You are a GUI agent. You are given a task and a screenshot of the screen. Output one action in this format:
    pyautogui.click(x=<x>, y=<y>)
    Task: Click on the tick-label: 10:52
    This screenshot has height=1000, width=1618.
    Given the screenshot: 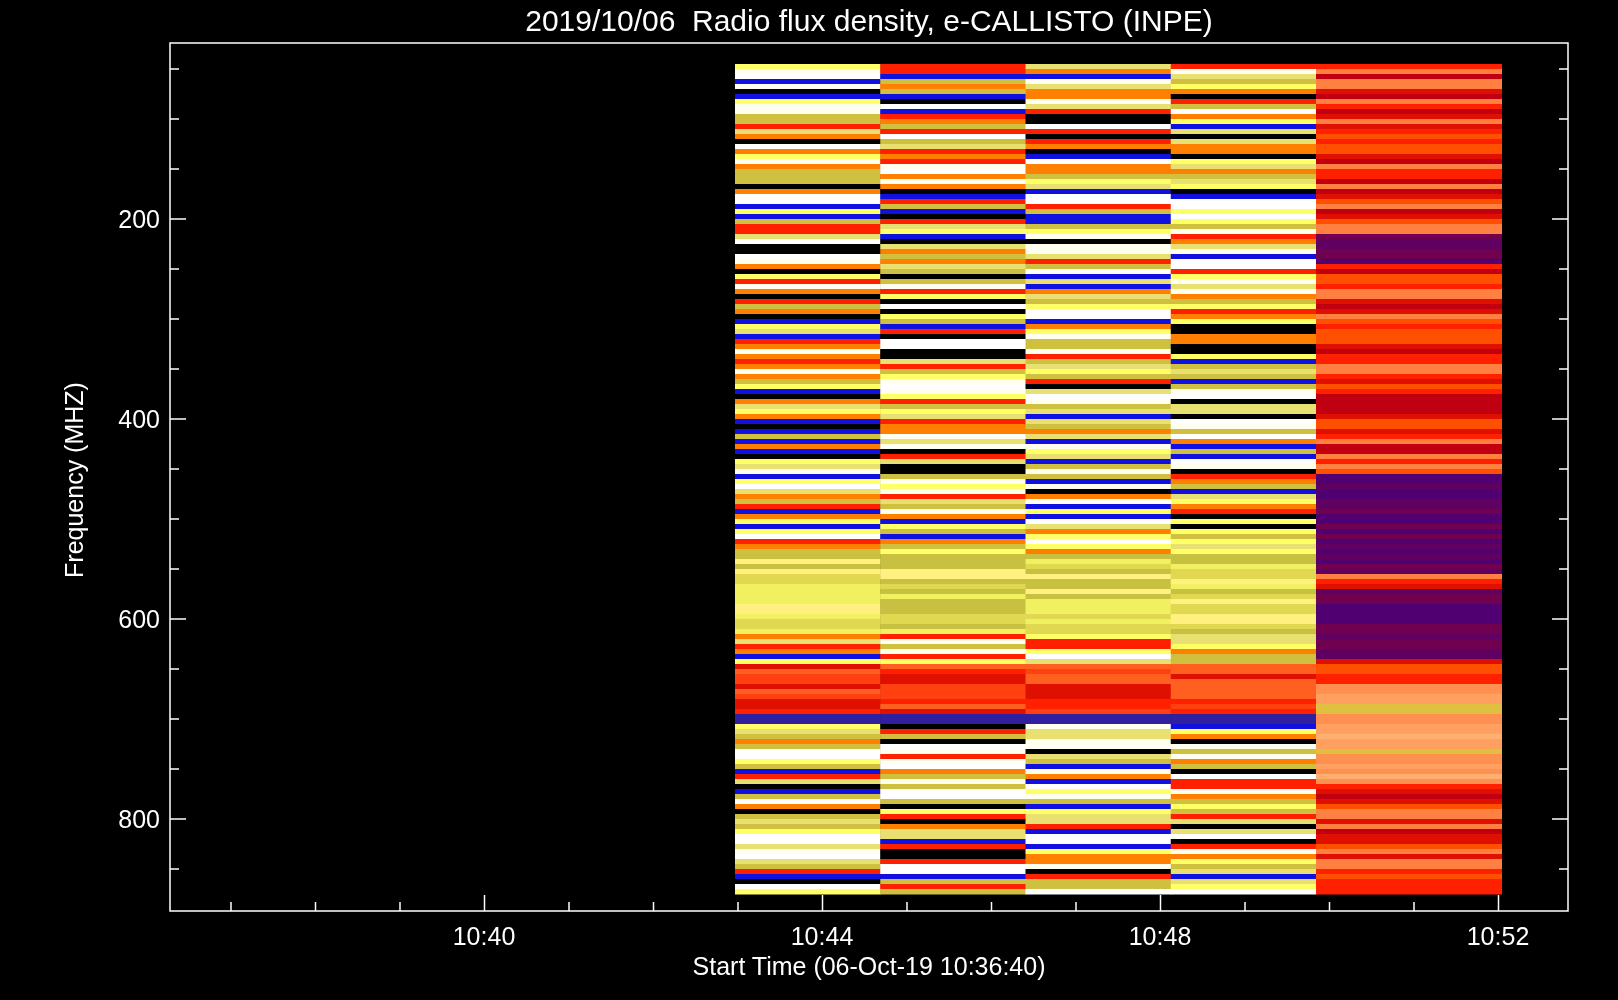 What is the action you would take?
    pyautogui.click(x=1498, y=936)
    